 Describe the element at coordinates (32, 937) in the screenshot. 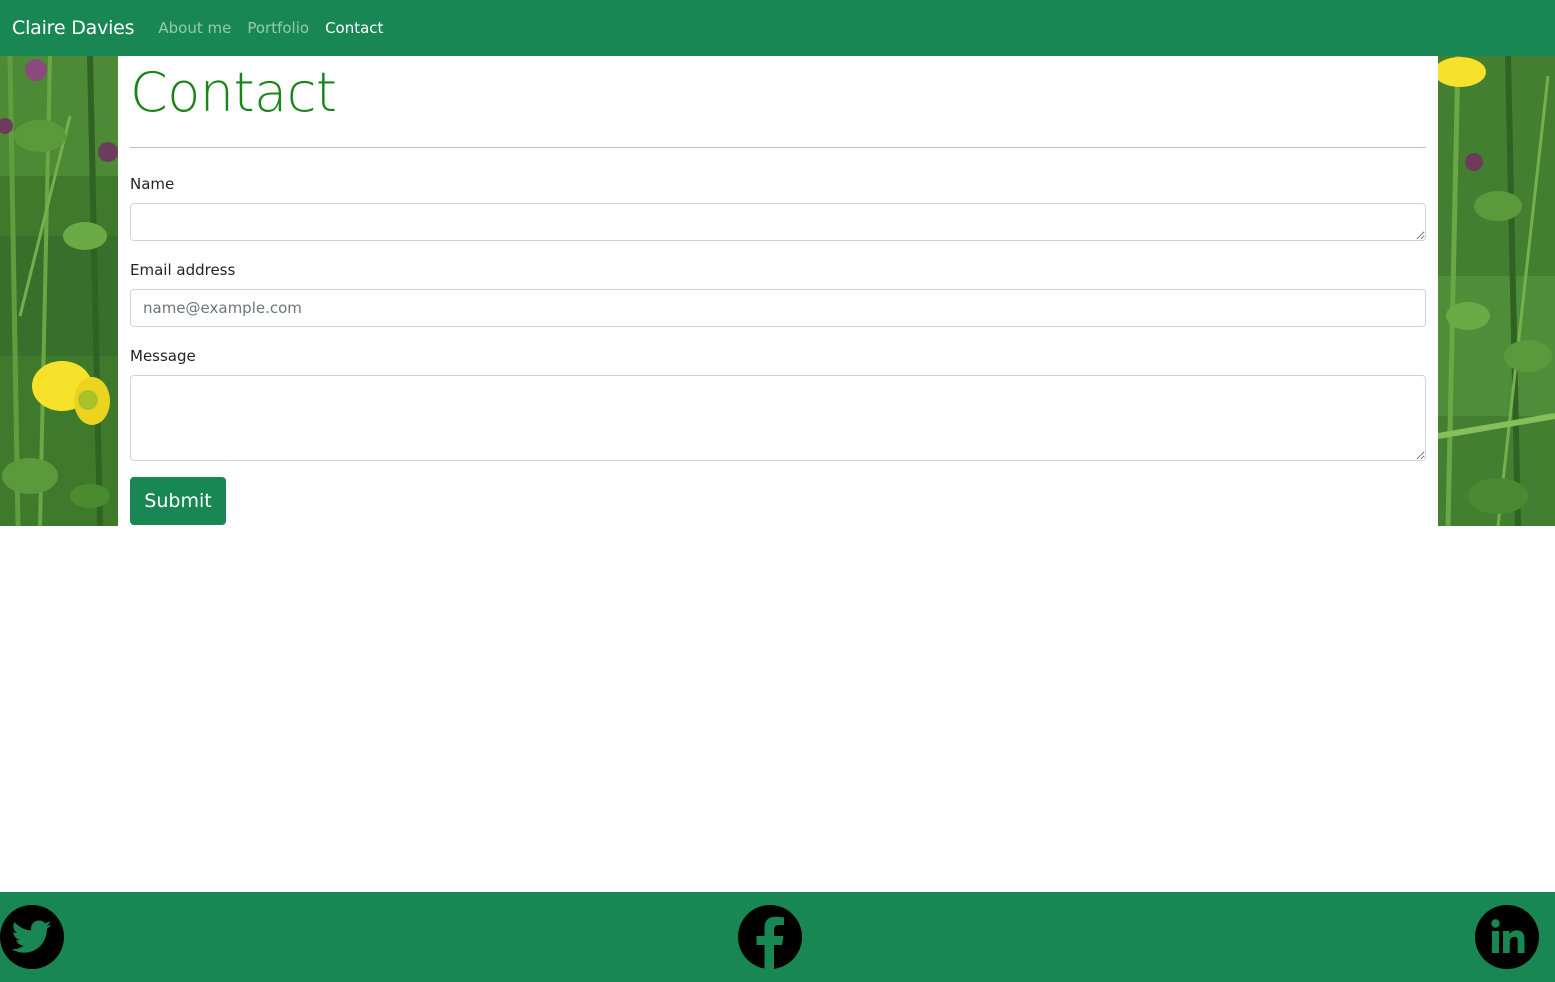

I see `twitter-icon` at that location.